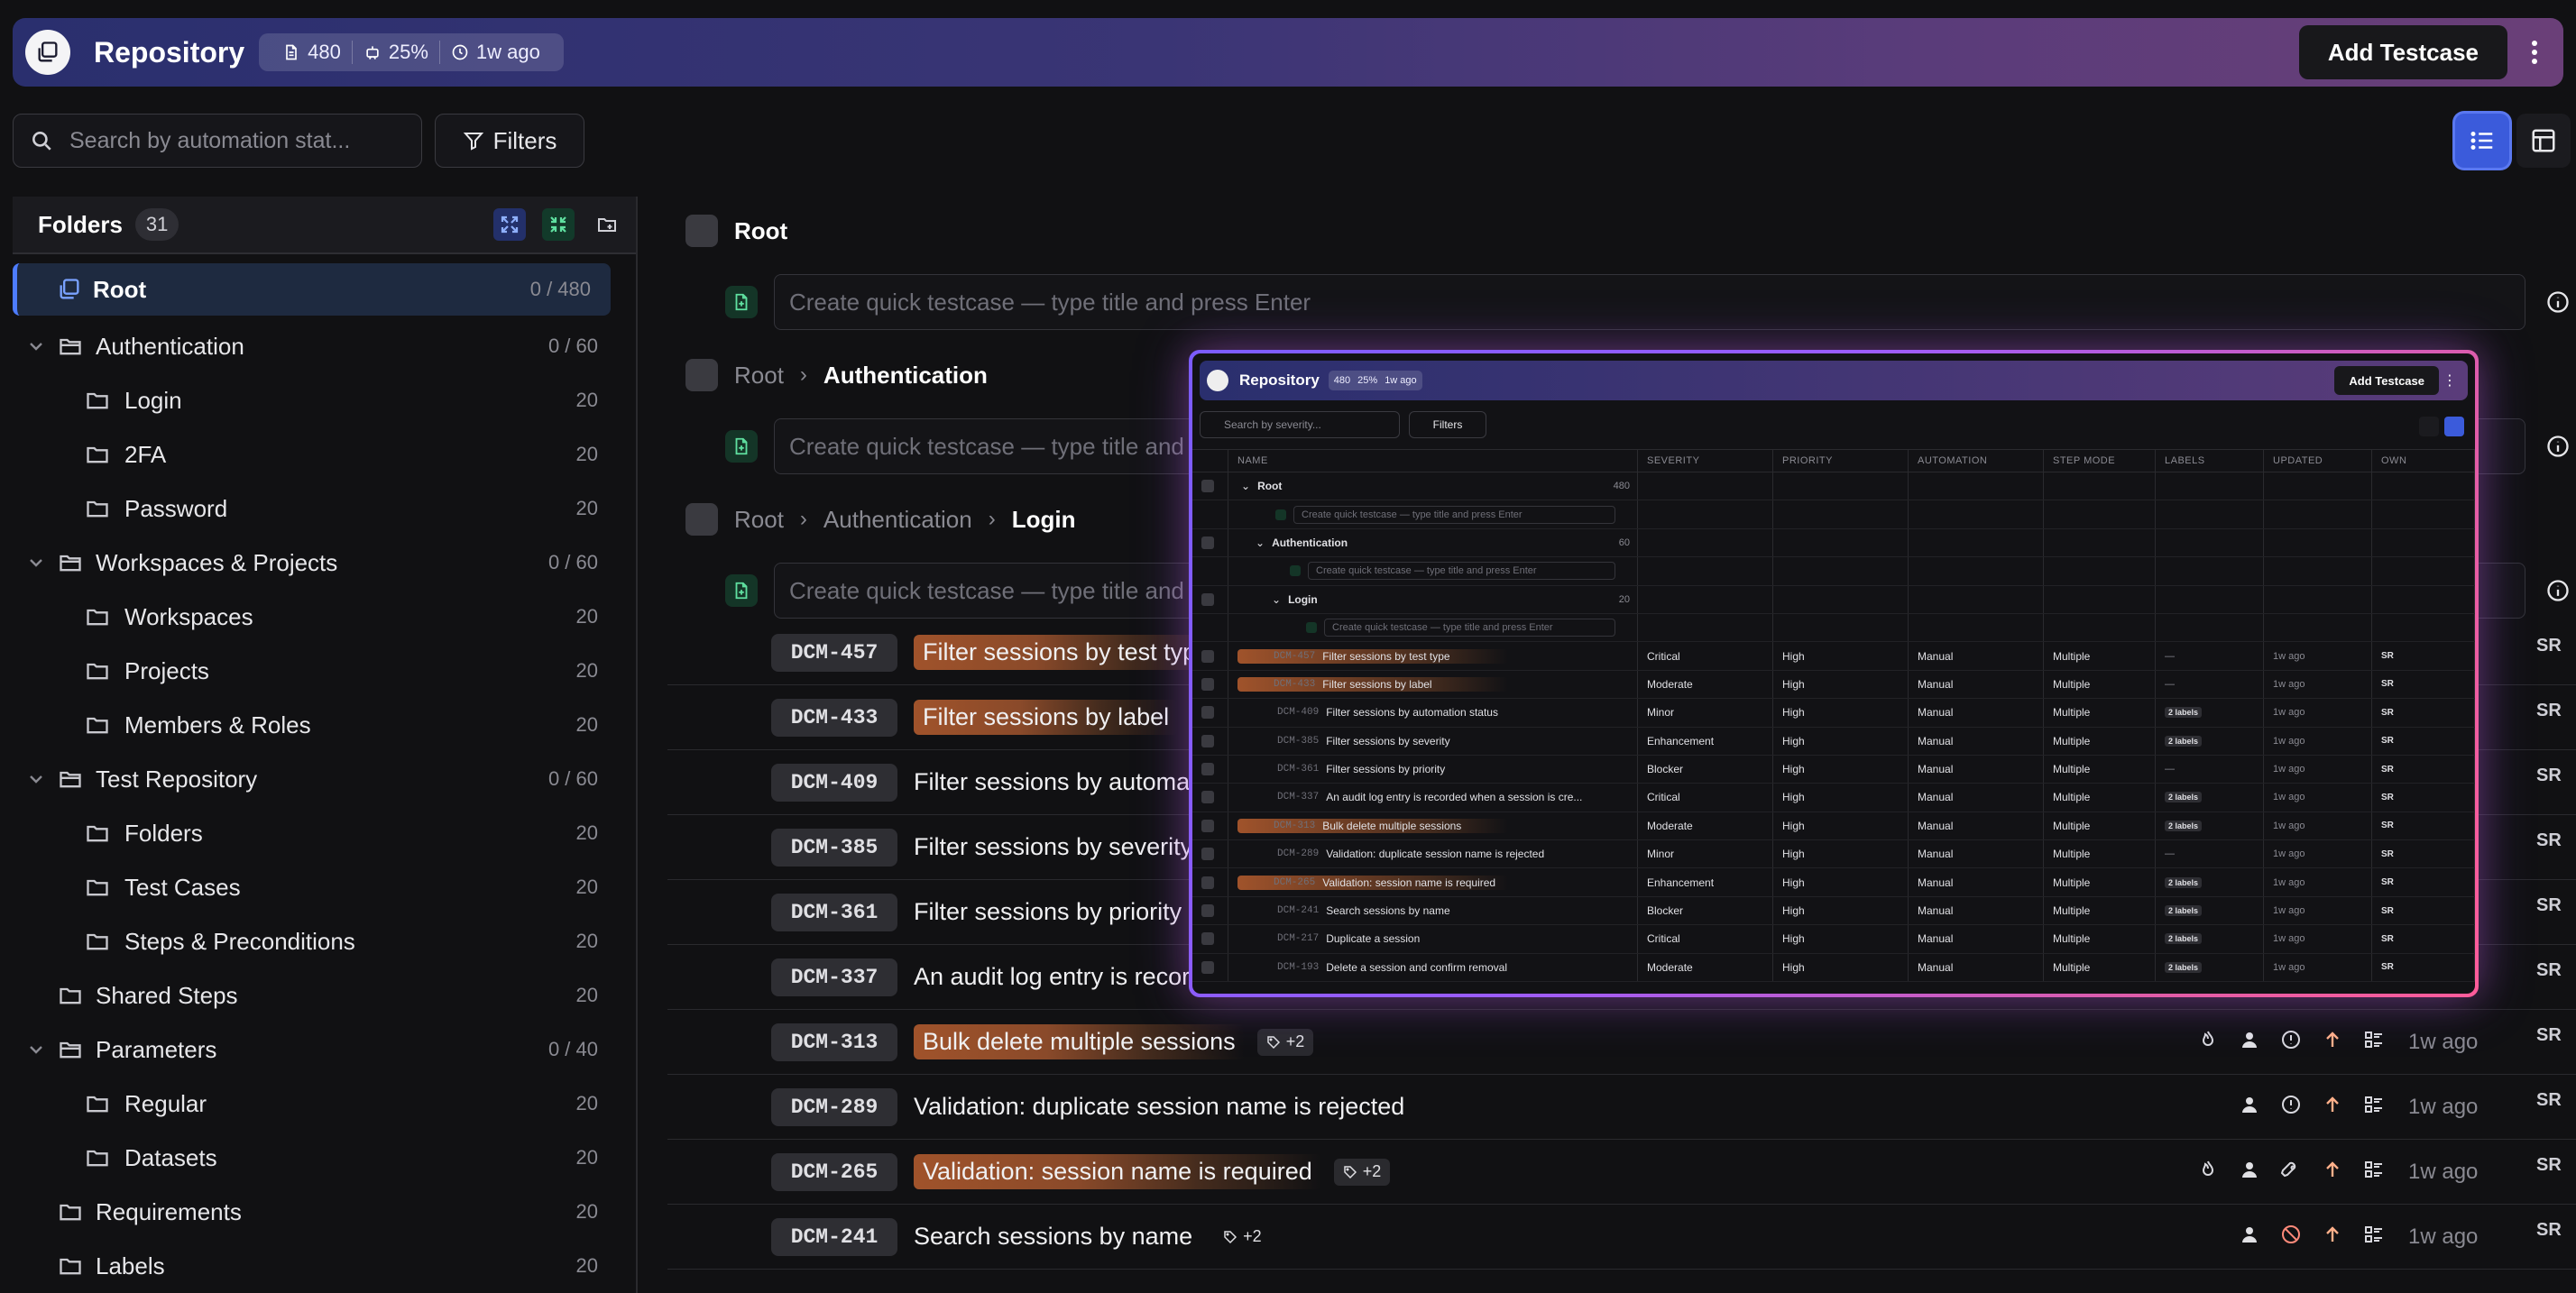 The width and height of the screenshot is (2576, 1293). I want to click on sidebar-folder-item: Password 20, so click(325, 509).